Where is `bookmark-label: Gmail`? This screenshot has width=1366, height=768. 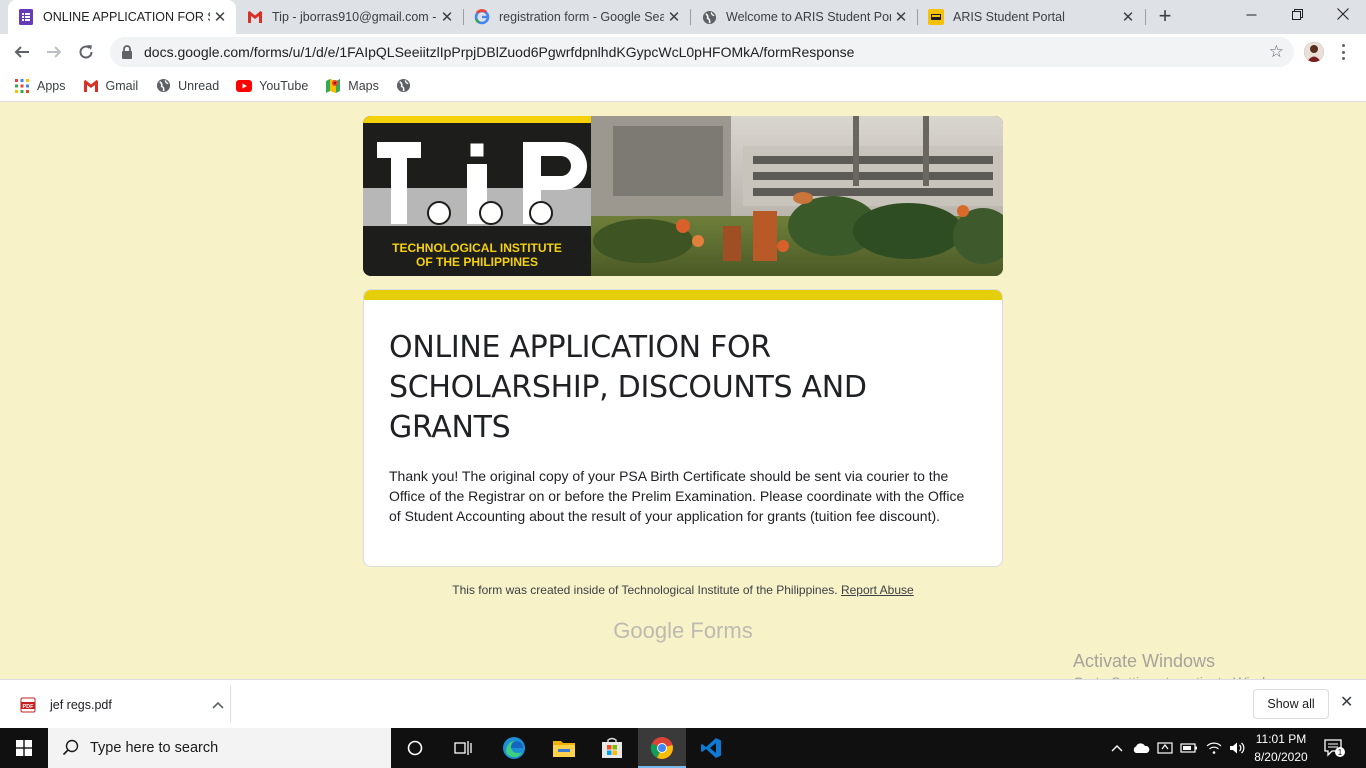
bookmark-label: Gmail is located at coordinates (122, 85).